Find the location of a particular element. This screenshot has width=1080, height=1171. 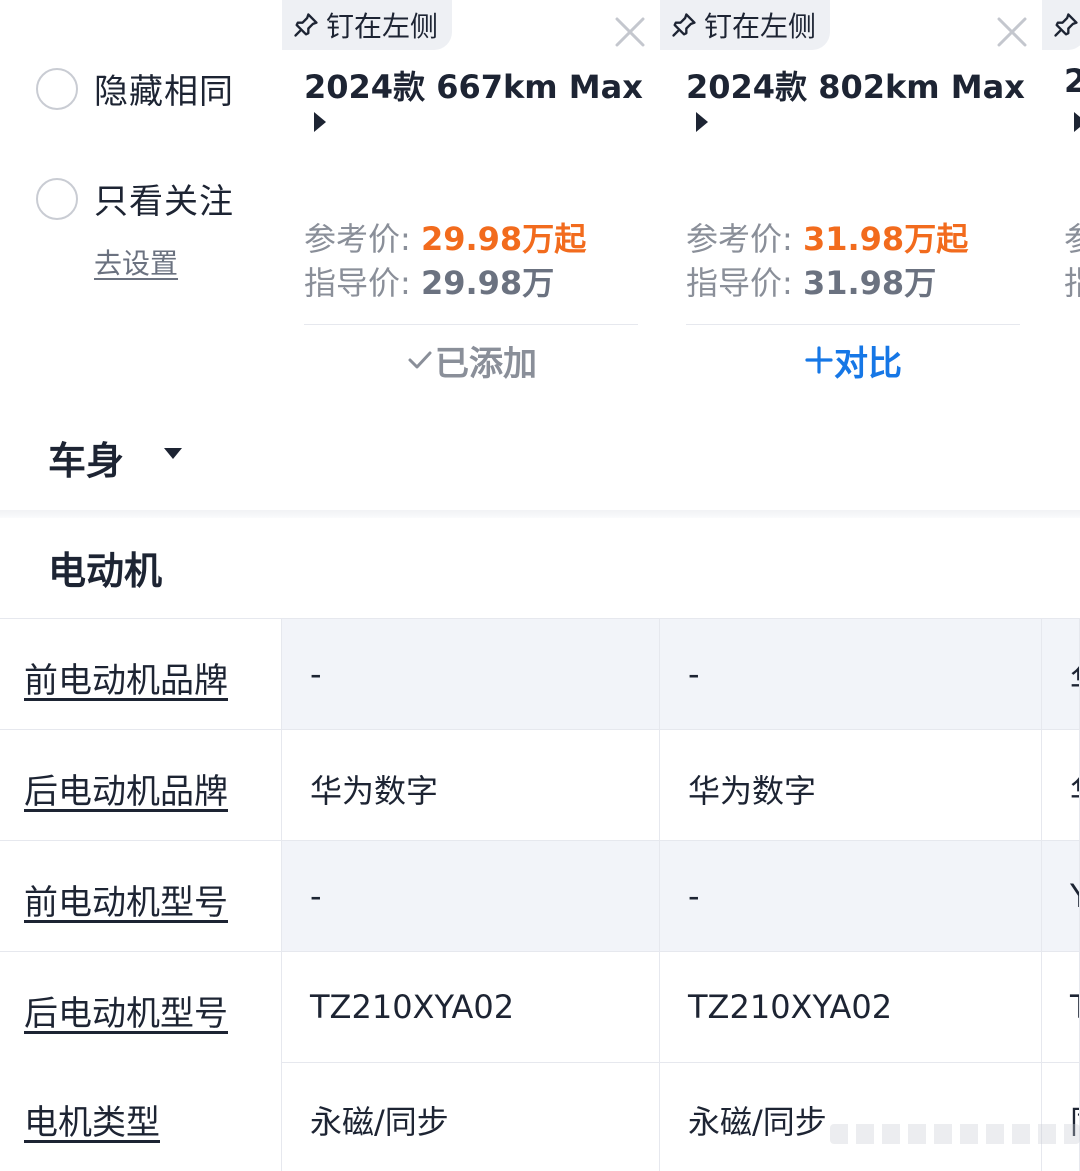

reference-price: 参考价: 29.98万起 is located at coordinates (445, 237).